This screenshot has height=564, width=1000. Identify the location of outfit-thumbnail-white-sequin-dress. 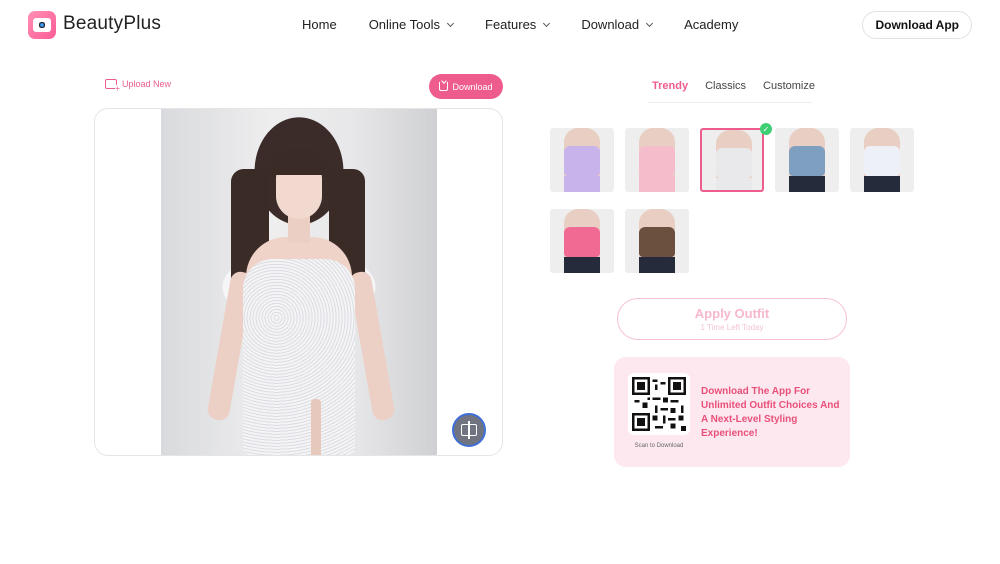
(732, 160).